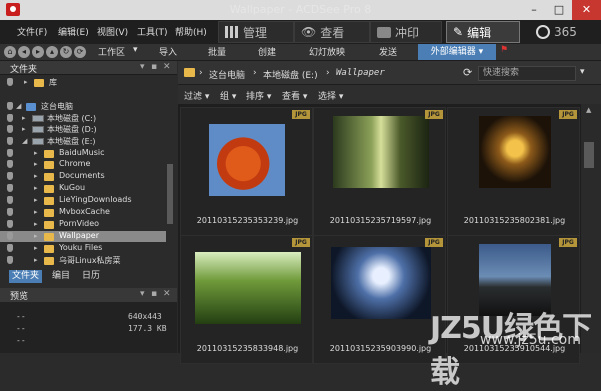 The width and height of the screenshot is (601, 391). Describe the element at coordinates (330, 95) in the screenshot. I see `select-menu: 选择 ▾` at that location.